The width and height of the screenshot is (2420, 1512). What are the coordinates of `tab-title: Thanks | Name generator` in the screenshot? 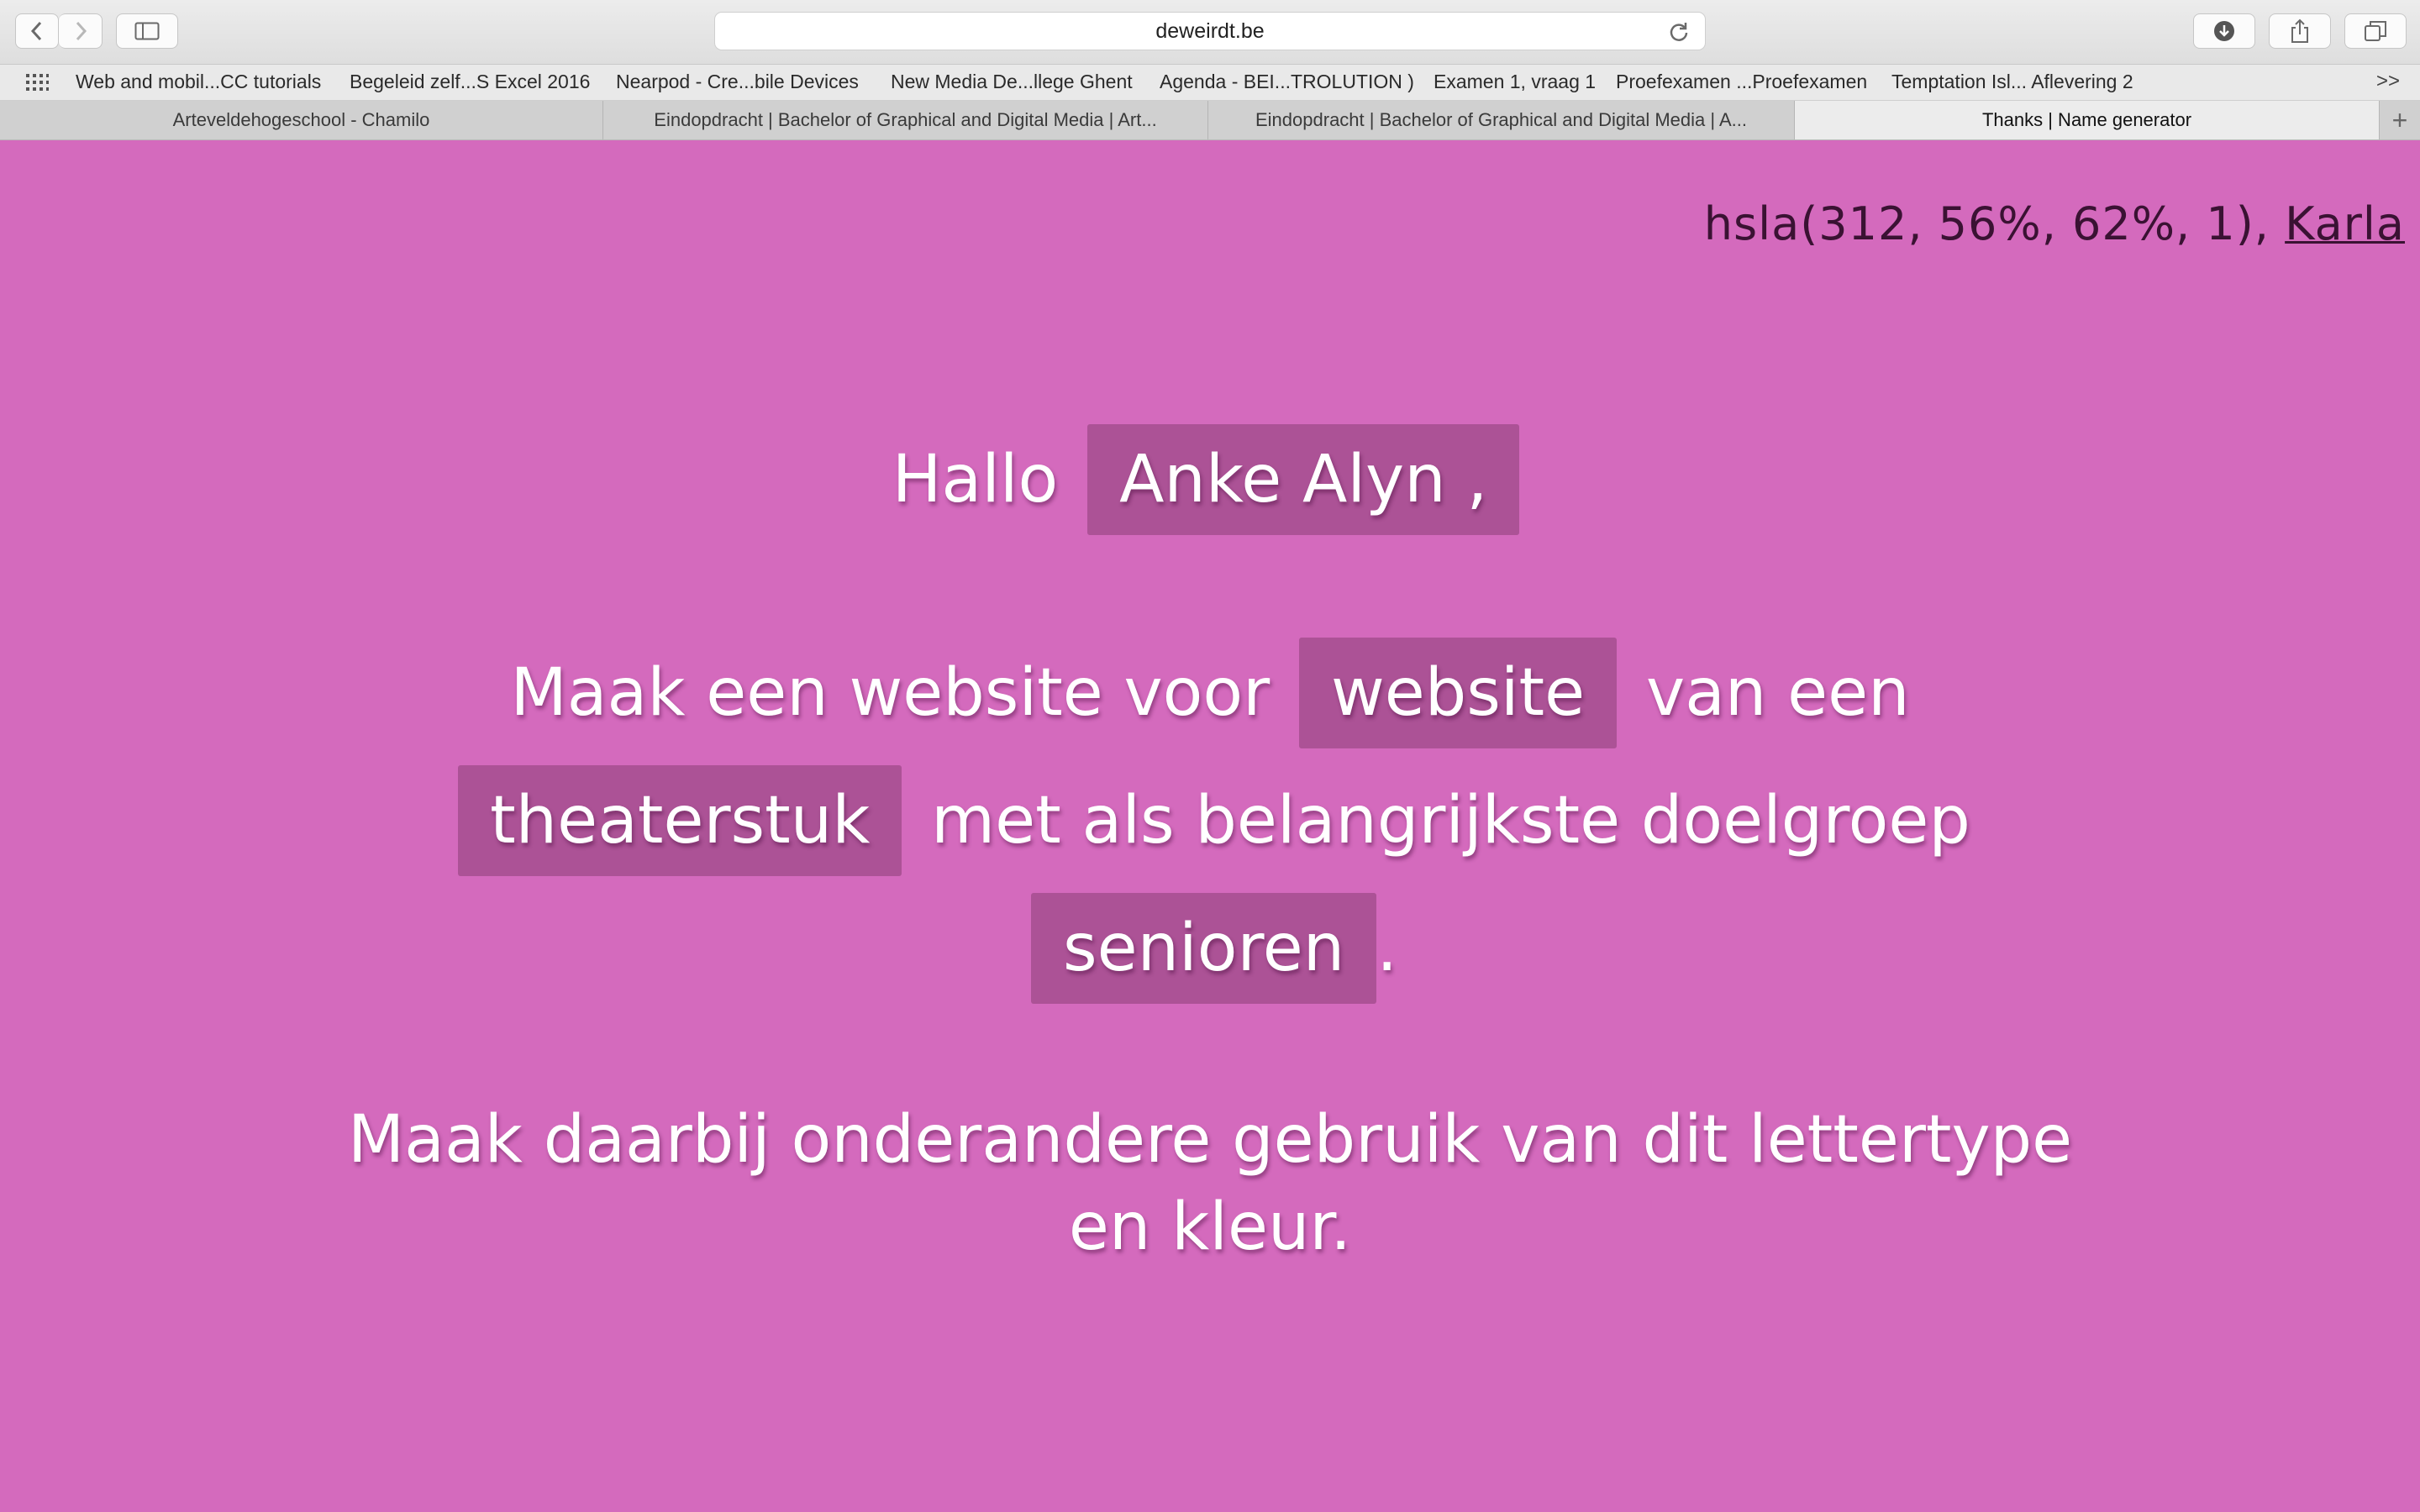 It's located at (2086, 119).